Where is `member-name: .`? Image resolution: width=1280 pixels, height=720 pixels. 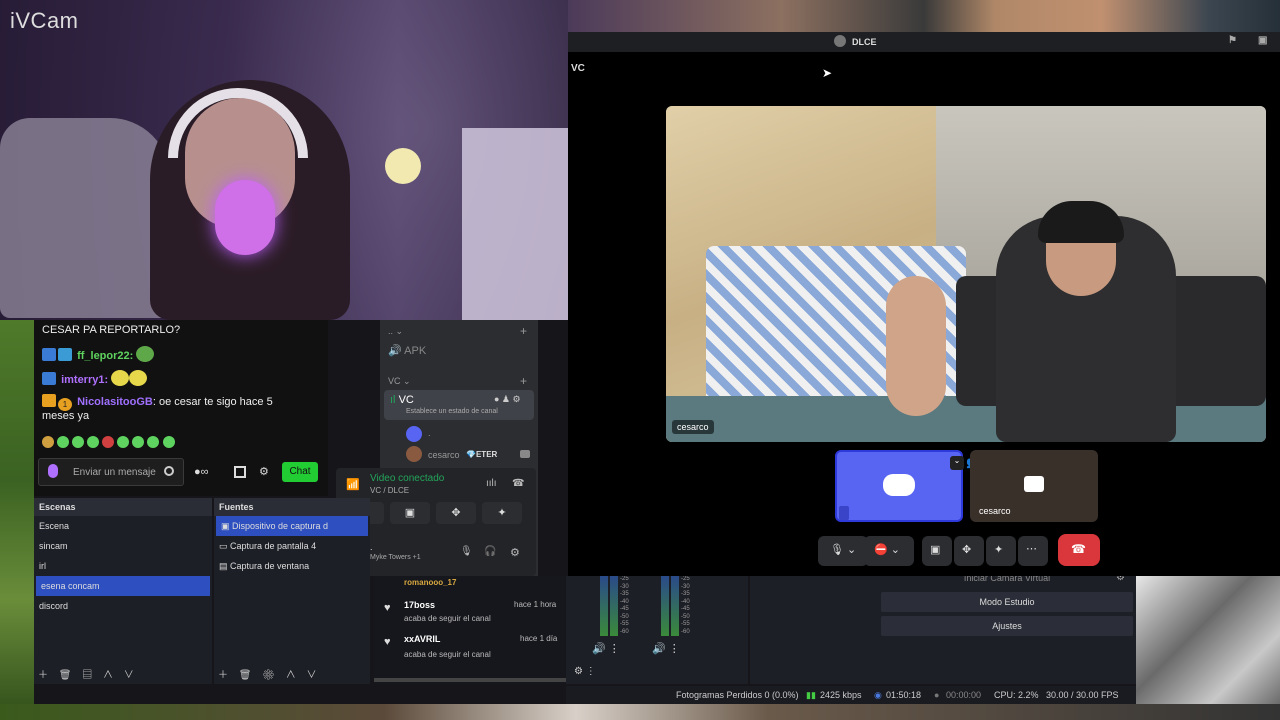 member-name: . is located at coordinates (429, 433).